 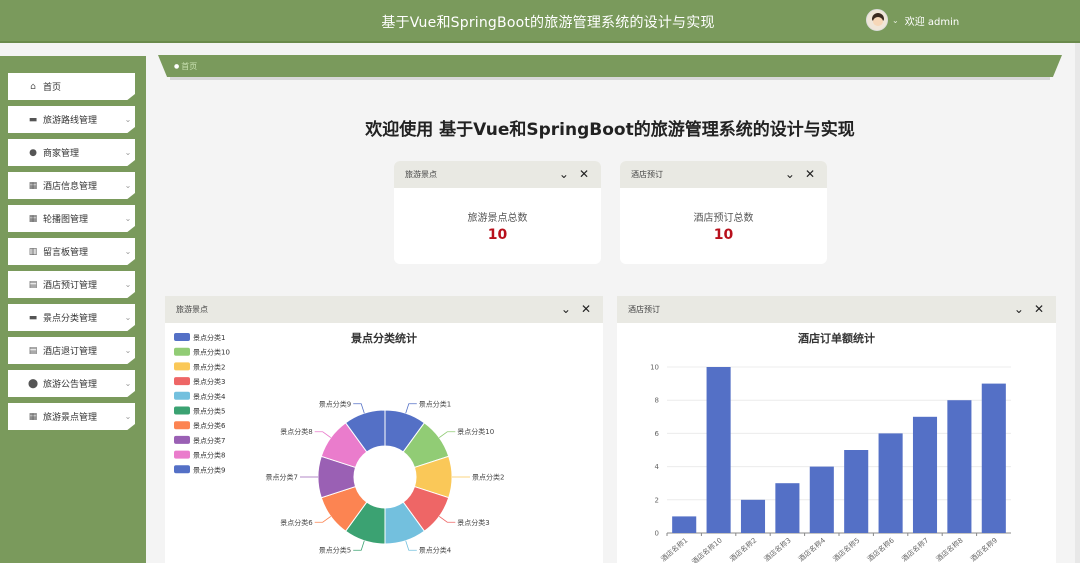 I want to click on y-tick-label: 6, so click(x=657, y=434).